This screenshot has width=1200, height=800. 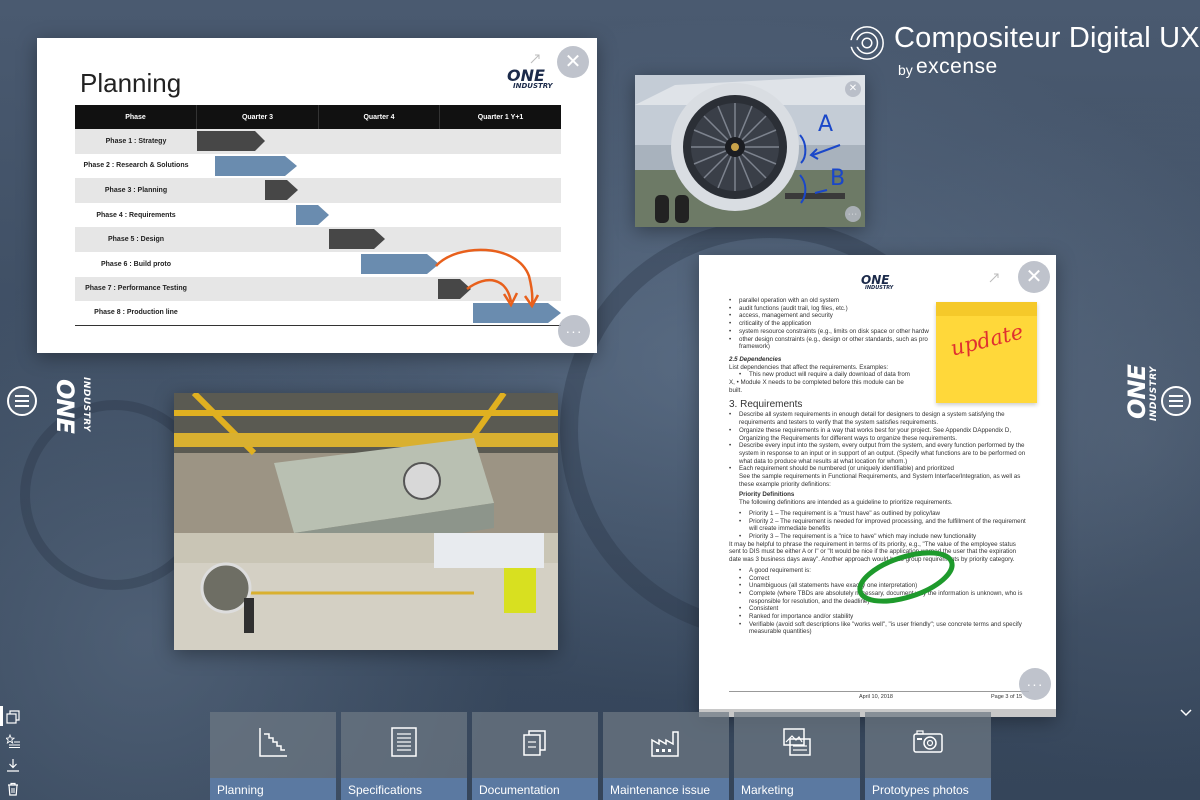 What do you see at coordinates (318, 190) in the screenshot?
I see `gantt-row: Phase 3 : Planning` at bounding box center [318, 190].